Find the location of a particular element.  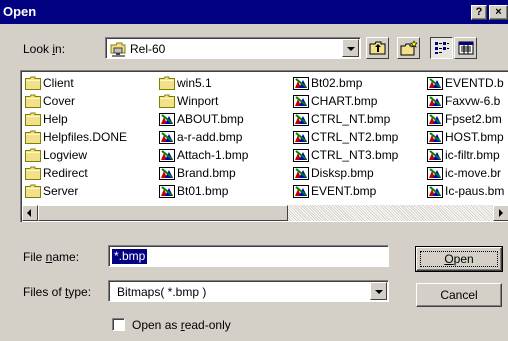

files-of-type-label: Files of type: is located at coordinates (57, 292).